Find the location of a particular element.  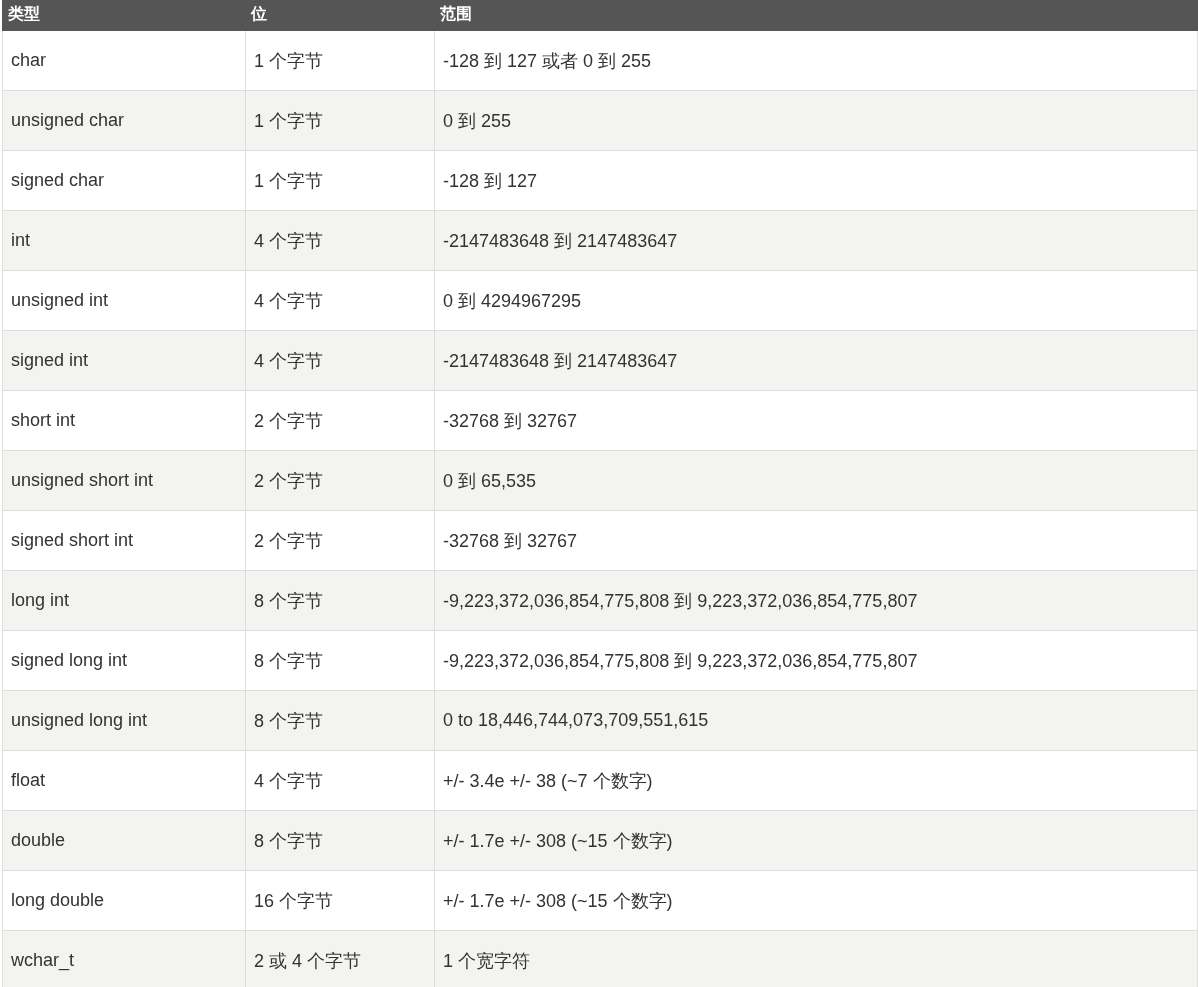

table-cell: wchar_t is located at coordinates (123, 959).